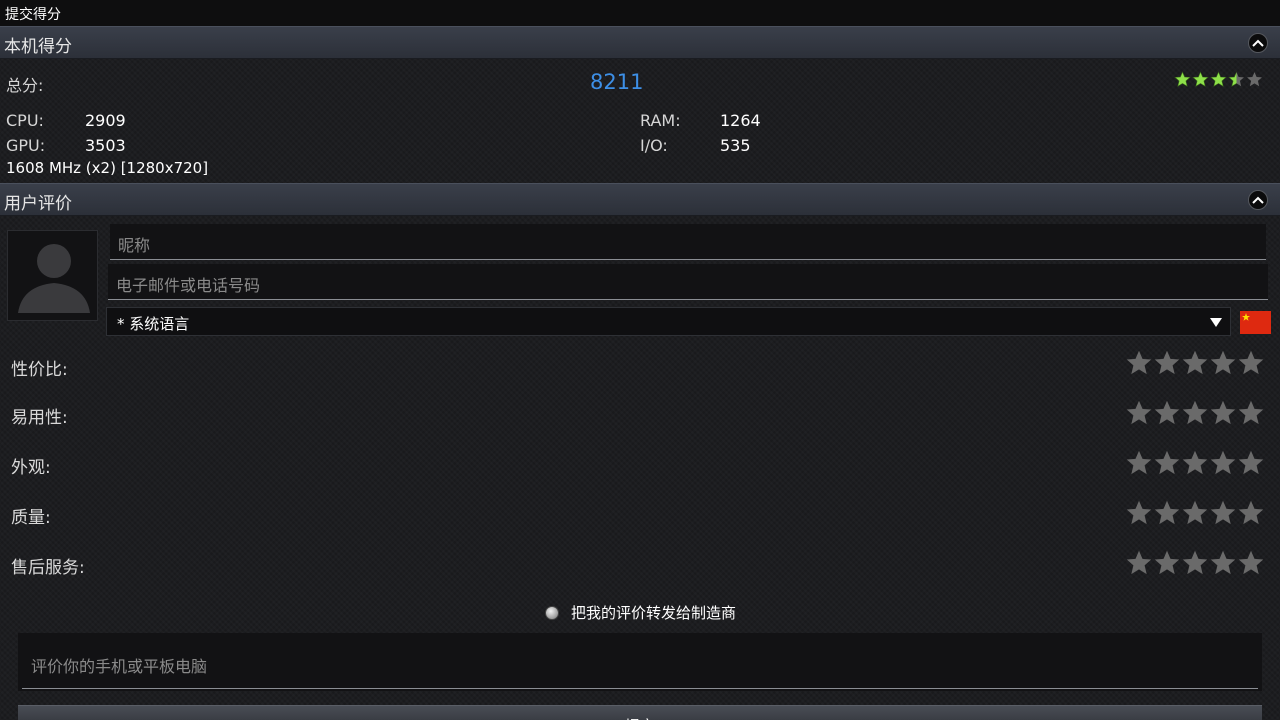 The width and height of the screenshot is (1280, 720). Describe the element at coordinates (26, 145) in the screenshot. I see `gpu-label: GPU:` at that location.